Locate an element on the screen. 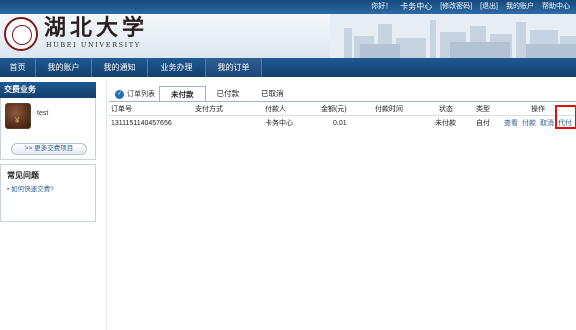 The width and height of the screenshot is (576, 330). column-header-actions: 操作 is located at coordinates (538, 109).